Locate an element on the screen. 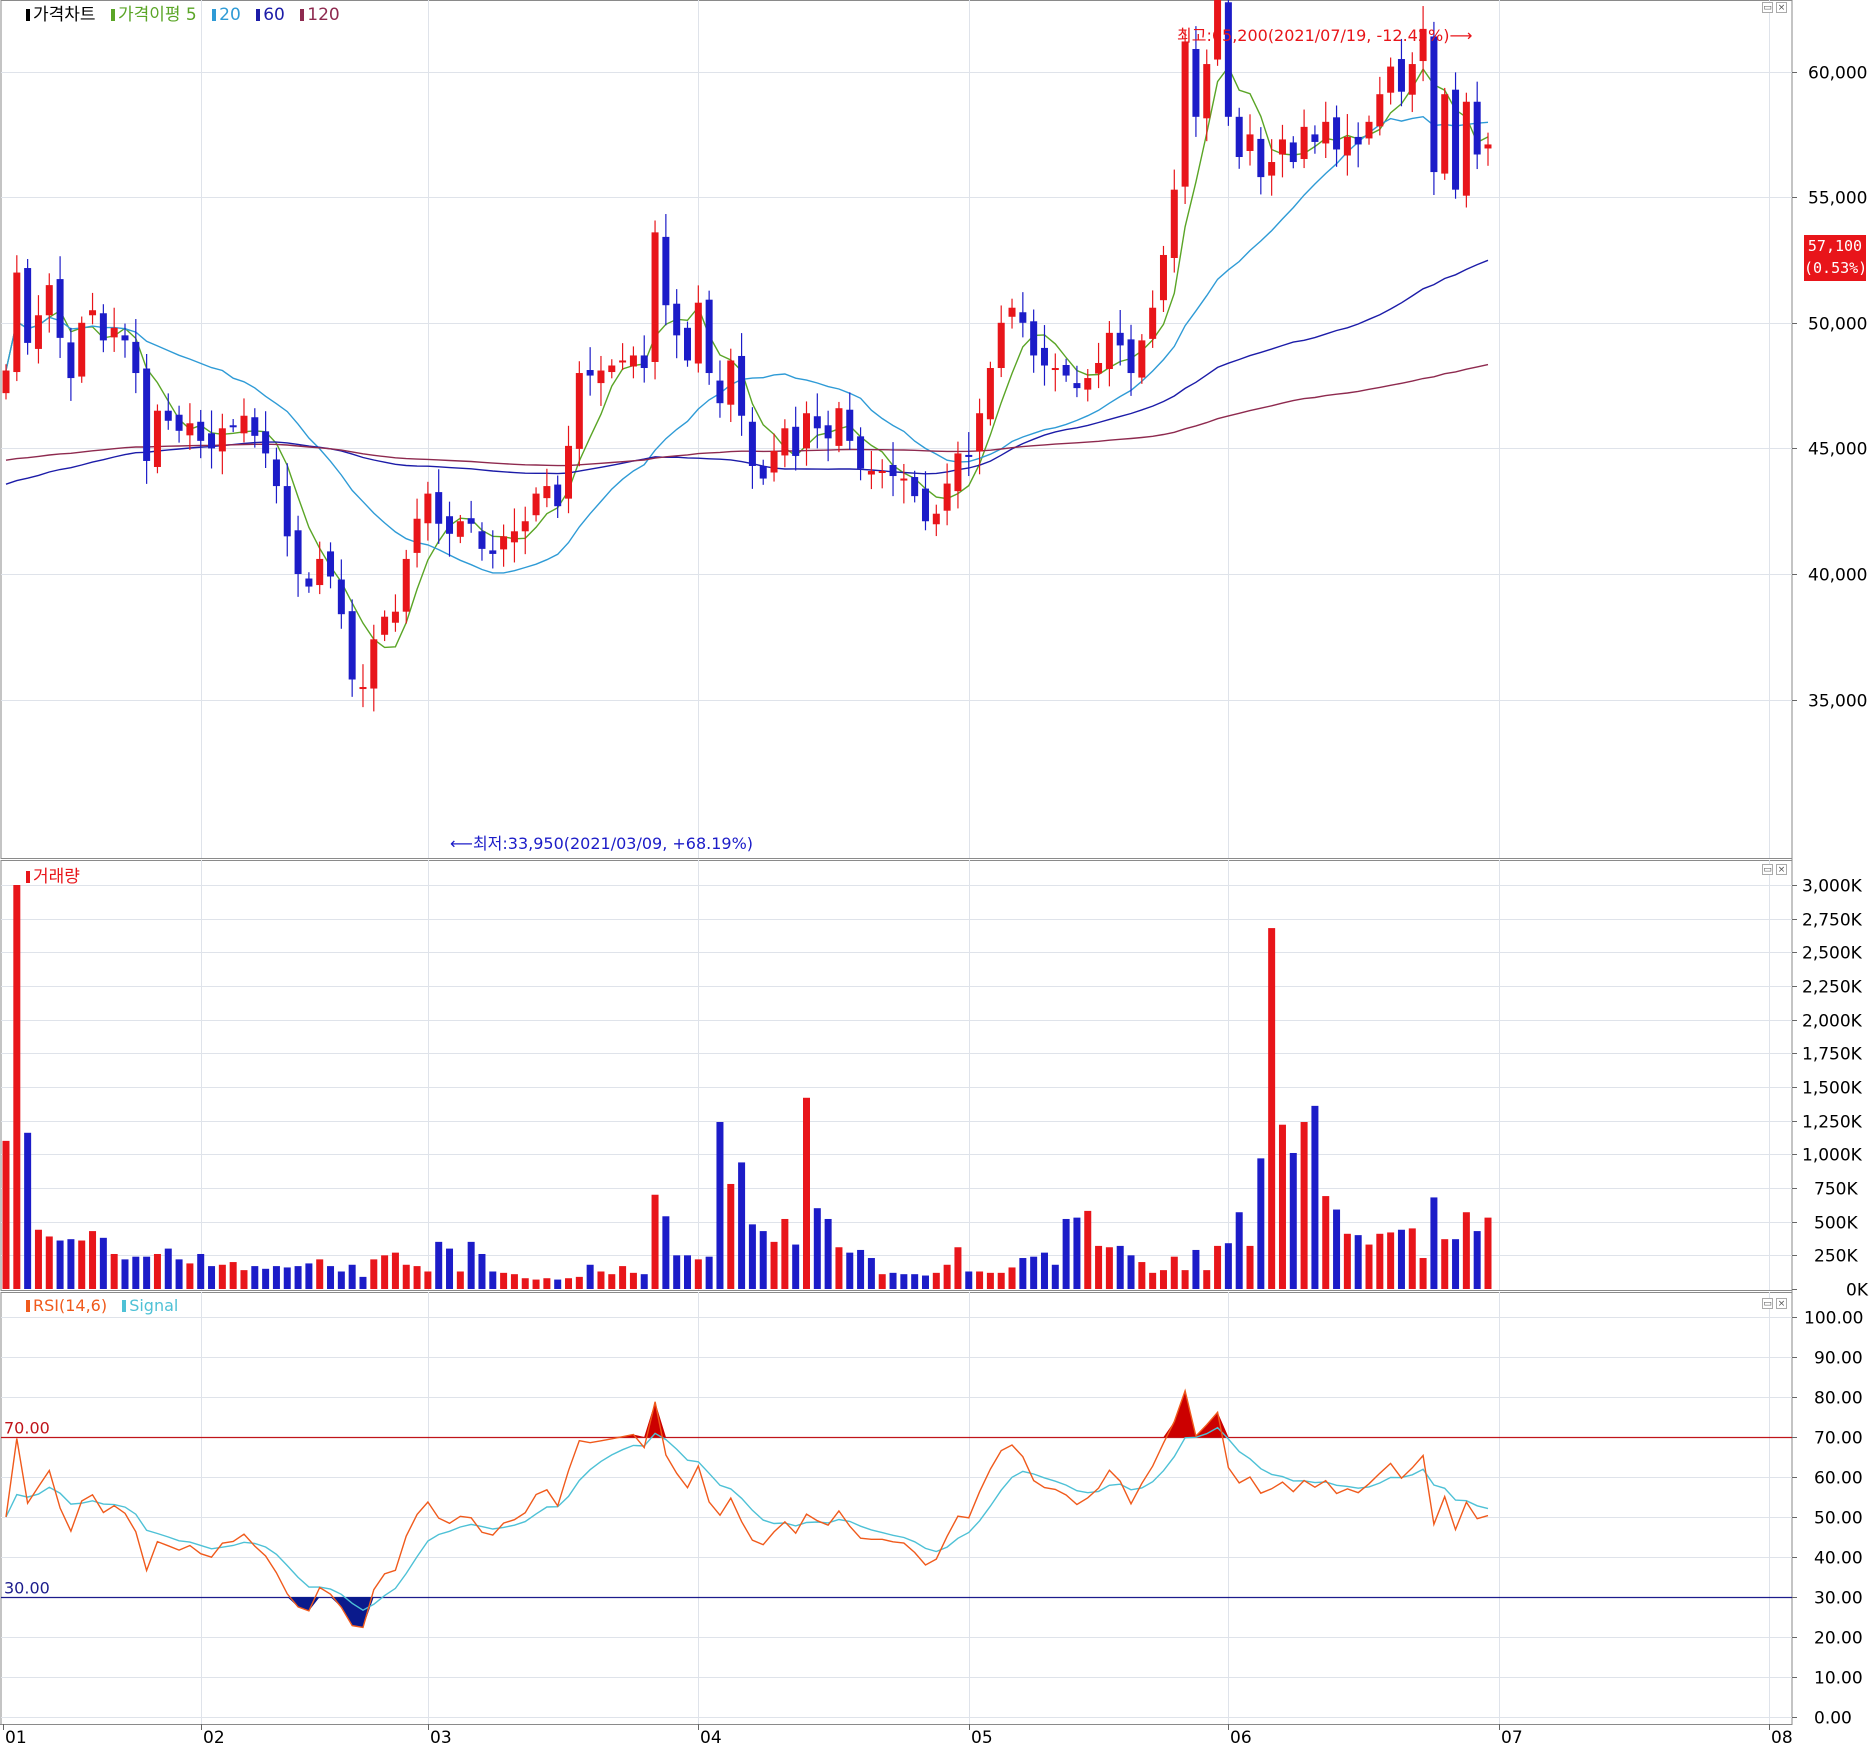 The image size is (1870, 1746). ma60-swatch is located at coordinates (258, 15).